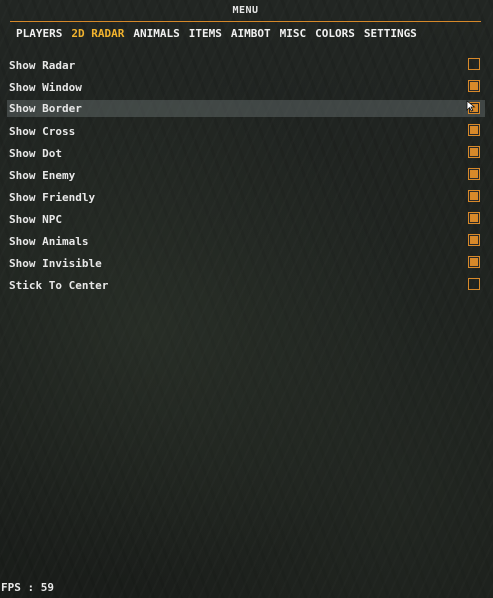 Image resolution: width=493 pixels, height=598 pixels. What do you see at coordinates (52, 197) in the screenshot?
I see `option-label: Show Friendly` at bounding box center [52, 197].